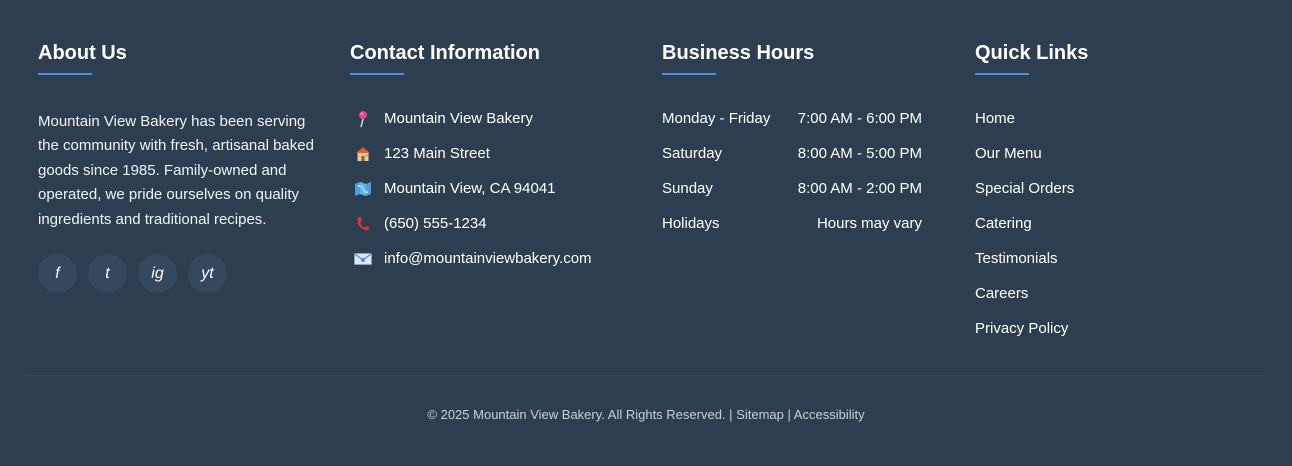 The image size is (1292, 466). What do you see at coordinates (1105, 162) in the screenshot?
I see `list-item: Our Menu` at bounding box center [1105, 162].